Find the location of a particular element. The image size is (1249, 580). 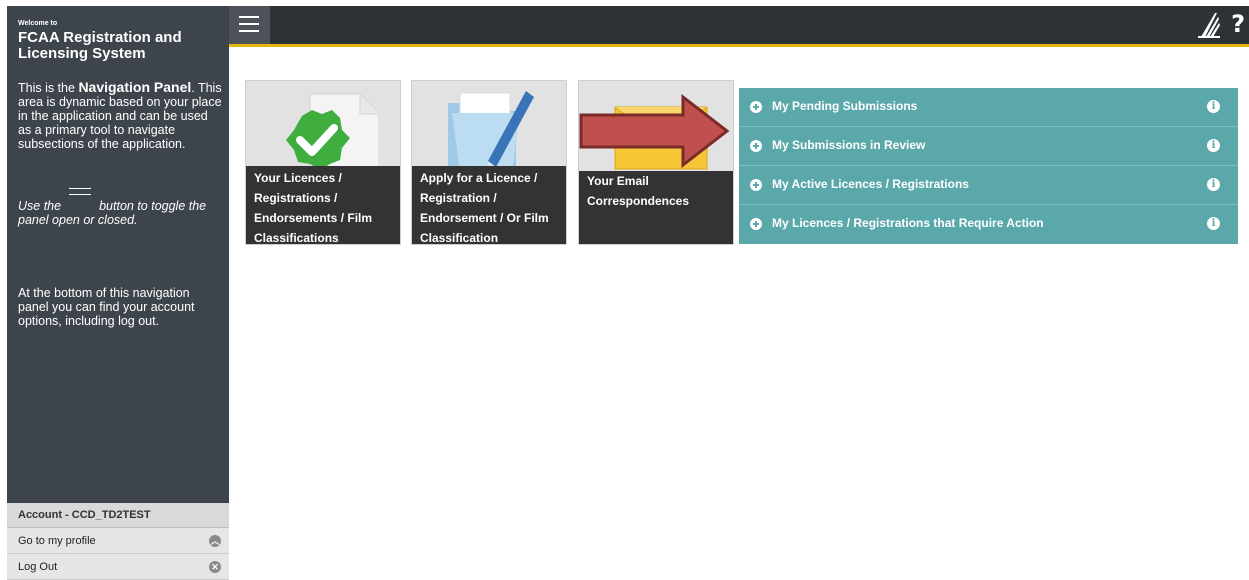

close-icon: ✕ is located at coordinates (215, 567).